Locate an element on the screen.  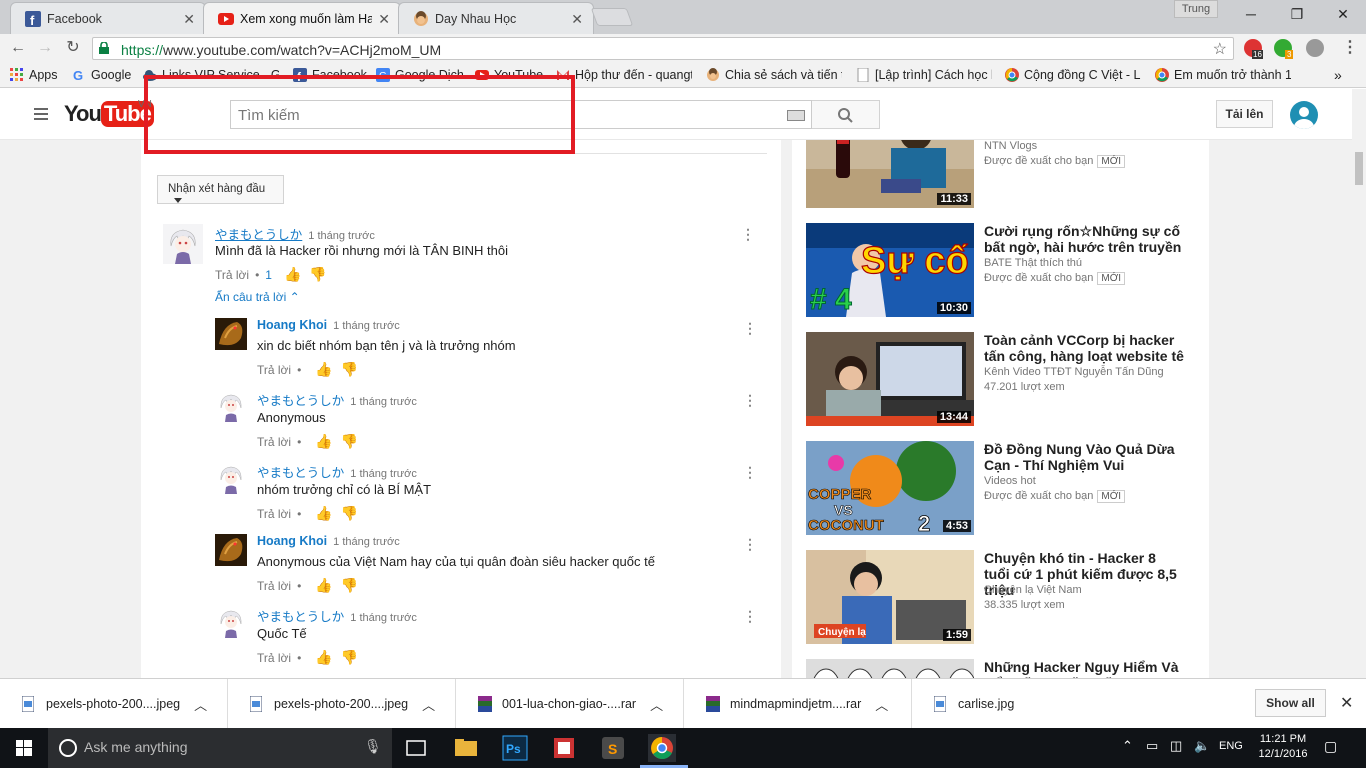
extension-icon is located at coordinates (1315, 48).